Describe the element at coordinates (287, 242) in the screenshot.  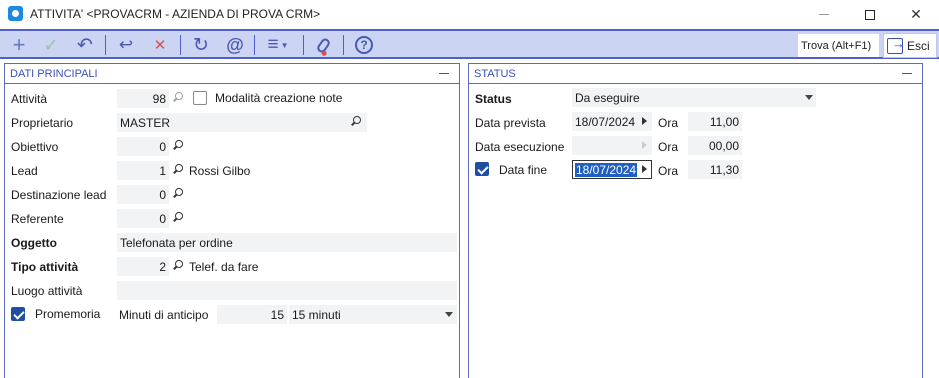
I see `oggetto-field: Telefonata per ordine` at that location.